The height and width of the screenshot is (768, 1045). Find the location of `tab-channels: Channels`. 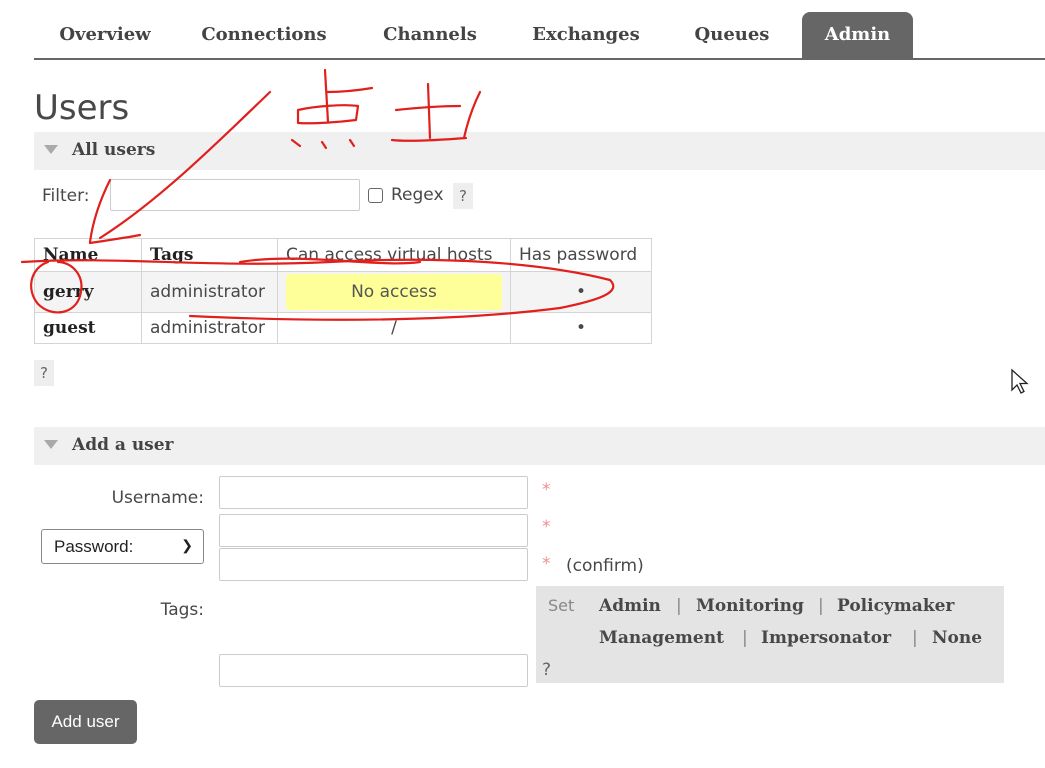

tab-channels: Channels is located at coordinates (430, 35).